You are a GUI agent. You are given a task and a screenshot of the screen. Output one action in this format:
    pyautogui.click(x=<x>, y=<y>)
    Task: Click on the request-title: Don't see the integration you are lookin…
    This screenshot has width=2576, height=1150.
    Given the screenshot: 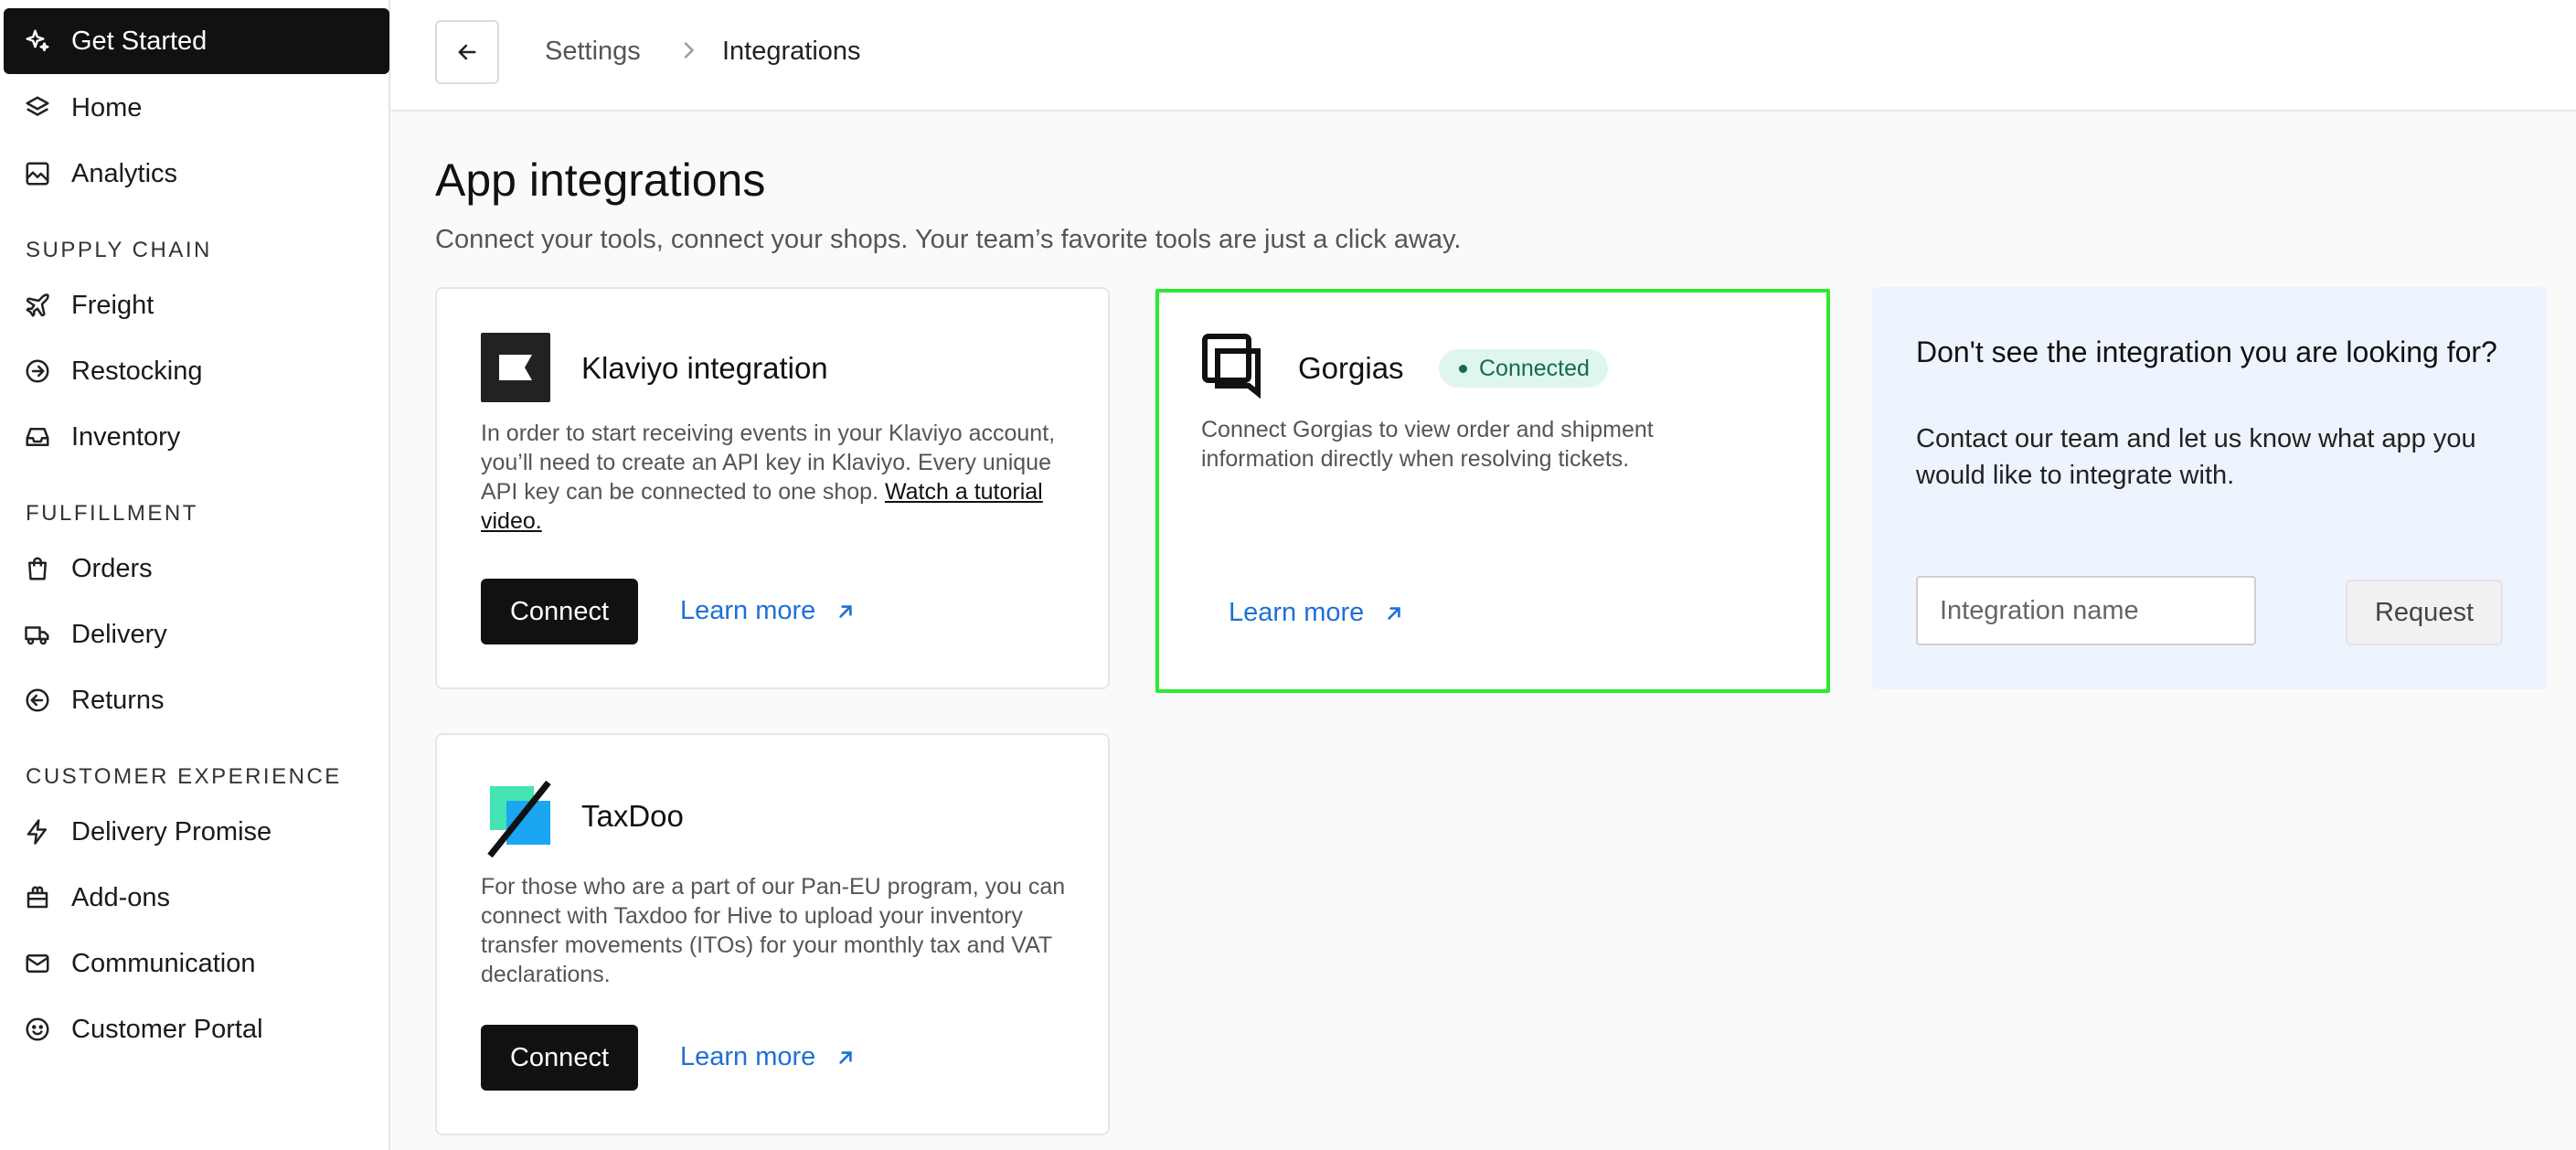 What is the action you would take?
    pyautogui.click(x=2206, y=351)
    